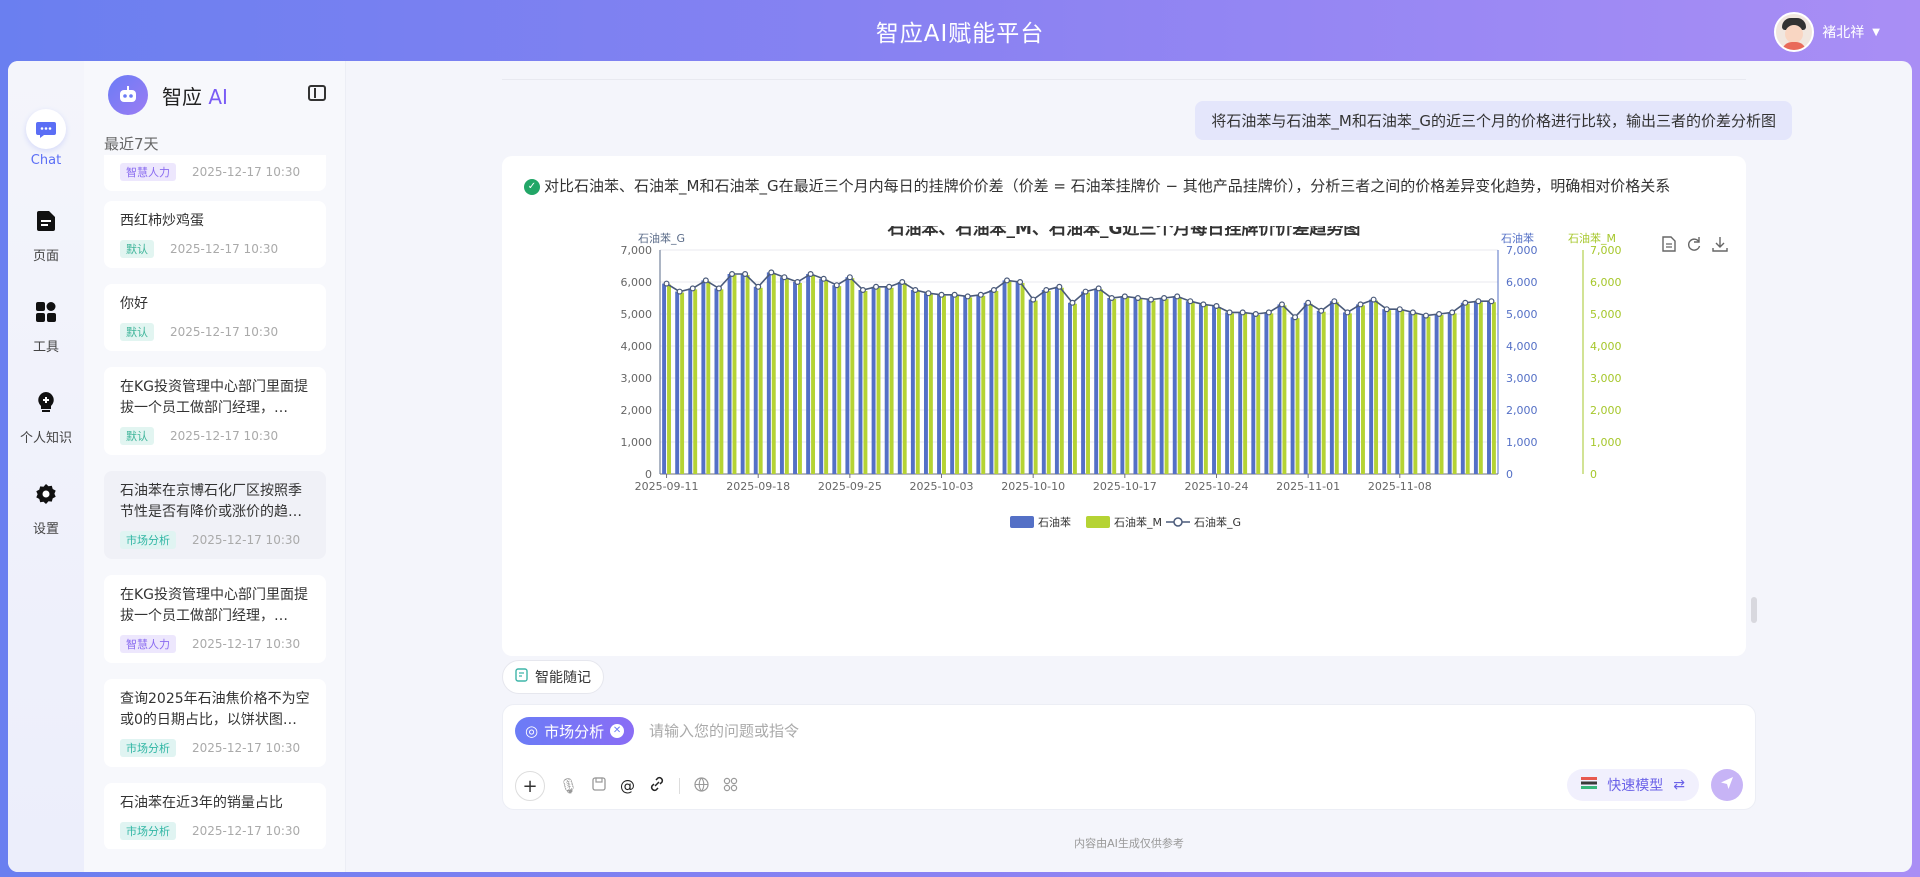  I want to click on mention-icon: @, so click(627, 786).